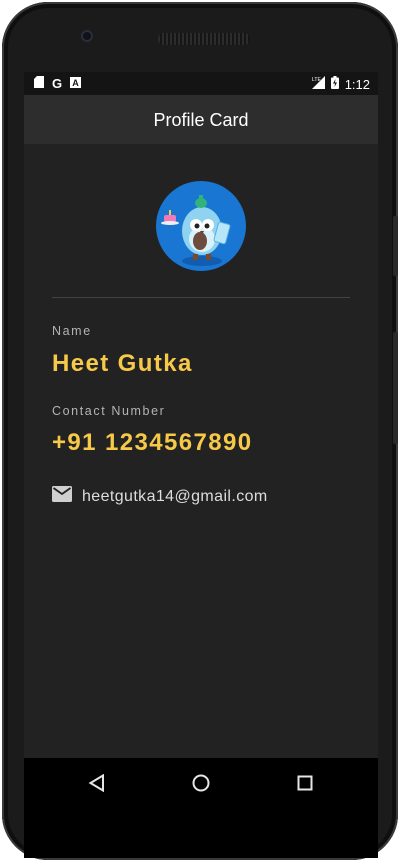 This screenshot has width=403, height=864. Describe the element at coordinates (204, 39) in the screenshot. I see `earpiece-speaker` at that location.